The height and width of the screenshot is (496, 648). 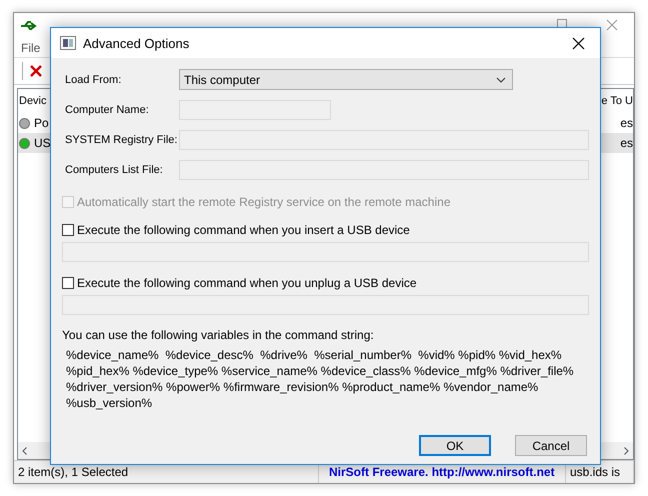 What do you see at coordinates (110, 403) in the screenshot?
I see `variables-line: %usb_version%` at bounding box center [110, 403].